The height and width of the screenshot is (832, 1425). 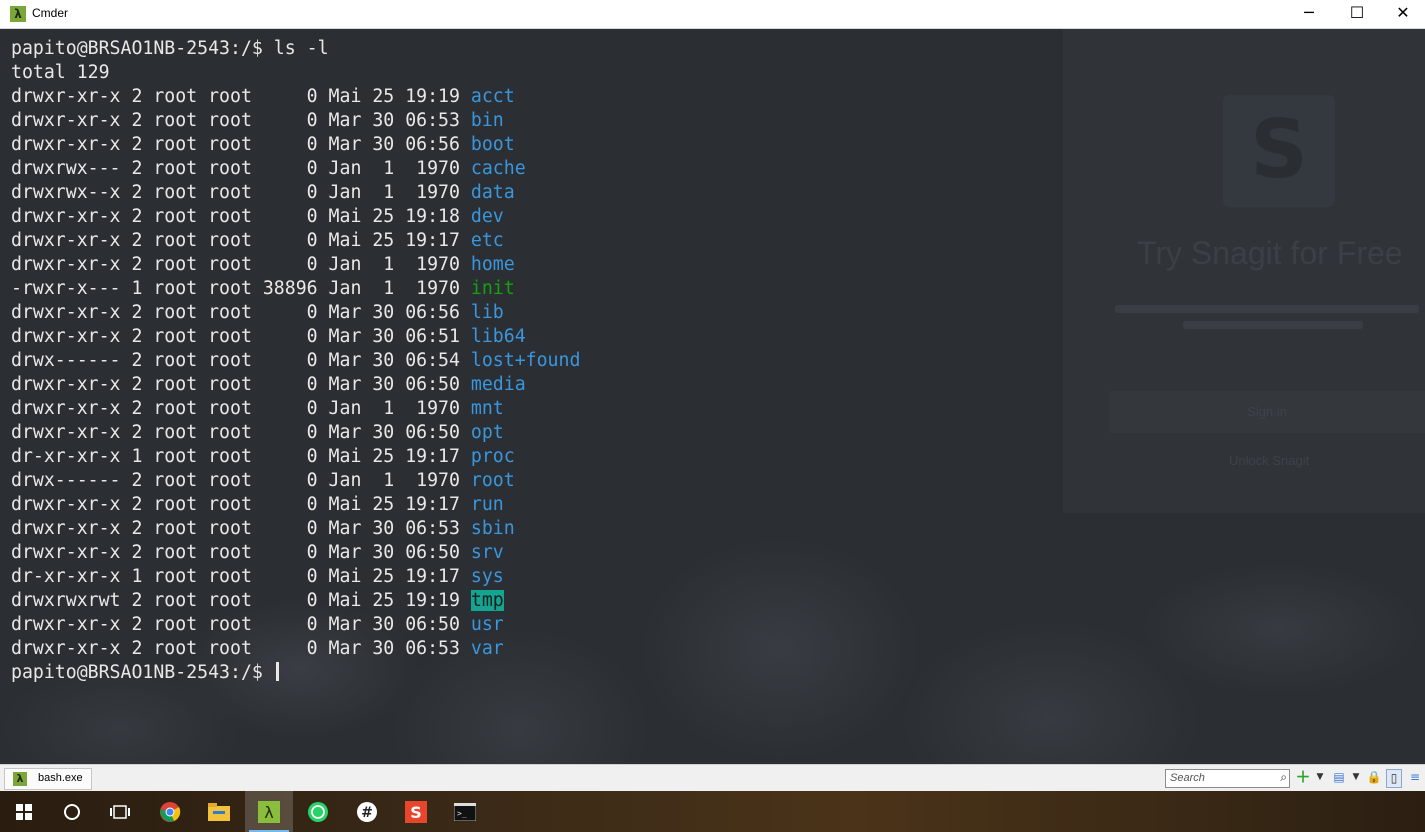 What do you see at coordinates (492, 96) in the screenshot?
I see `file-name: acct` at bounding box center [492, 96].